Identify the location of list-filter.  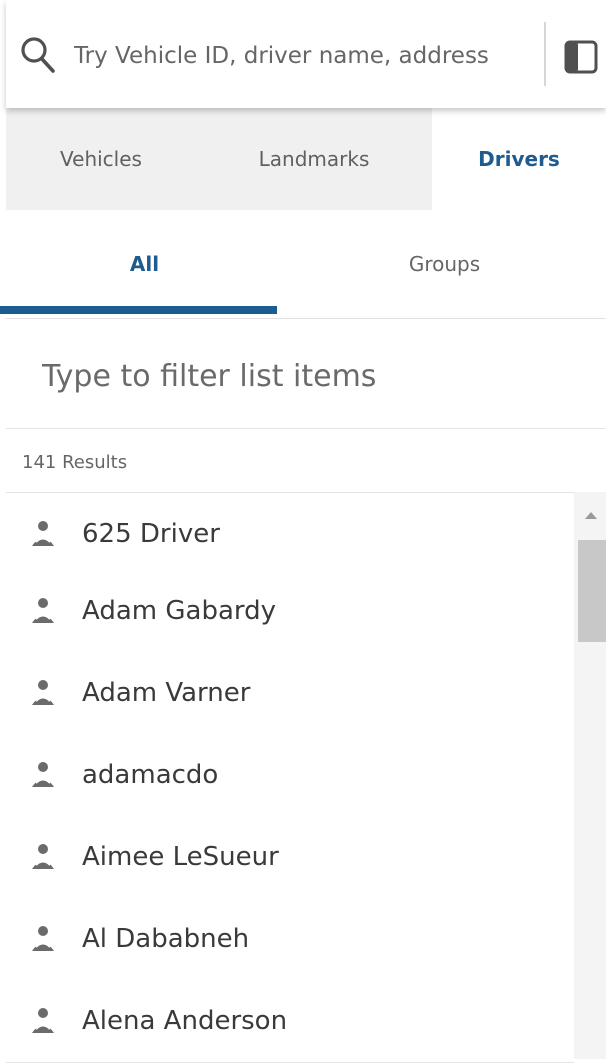
(306, 374).